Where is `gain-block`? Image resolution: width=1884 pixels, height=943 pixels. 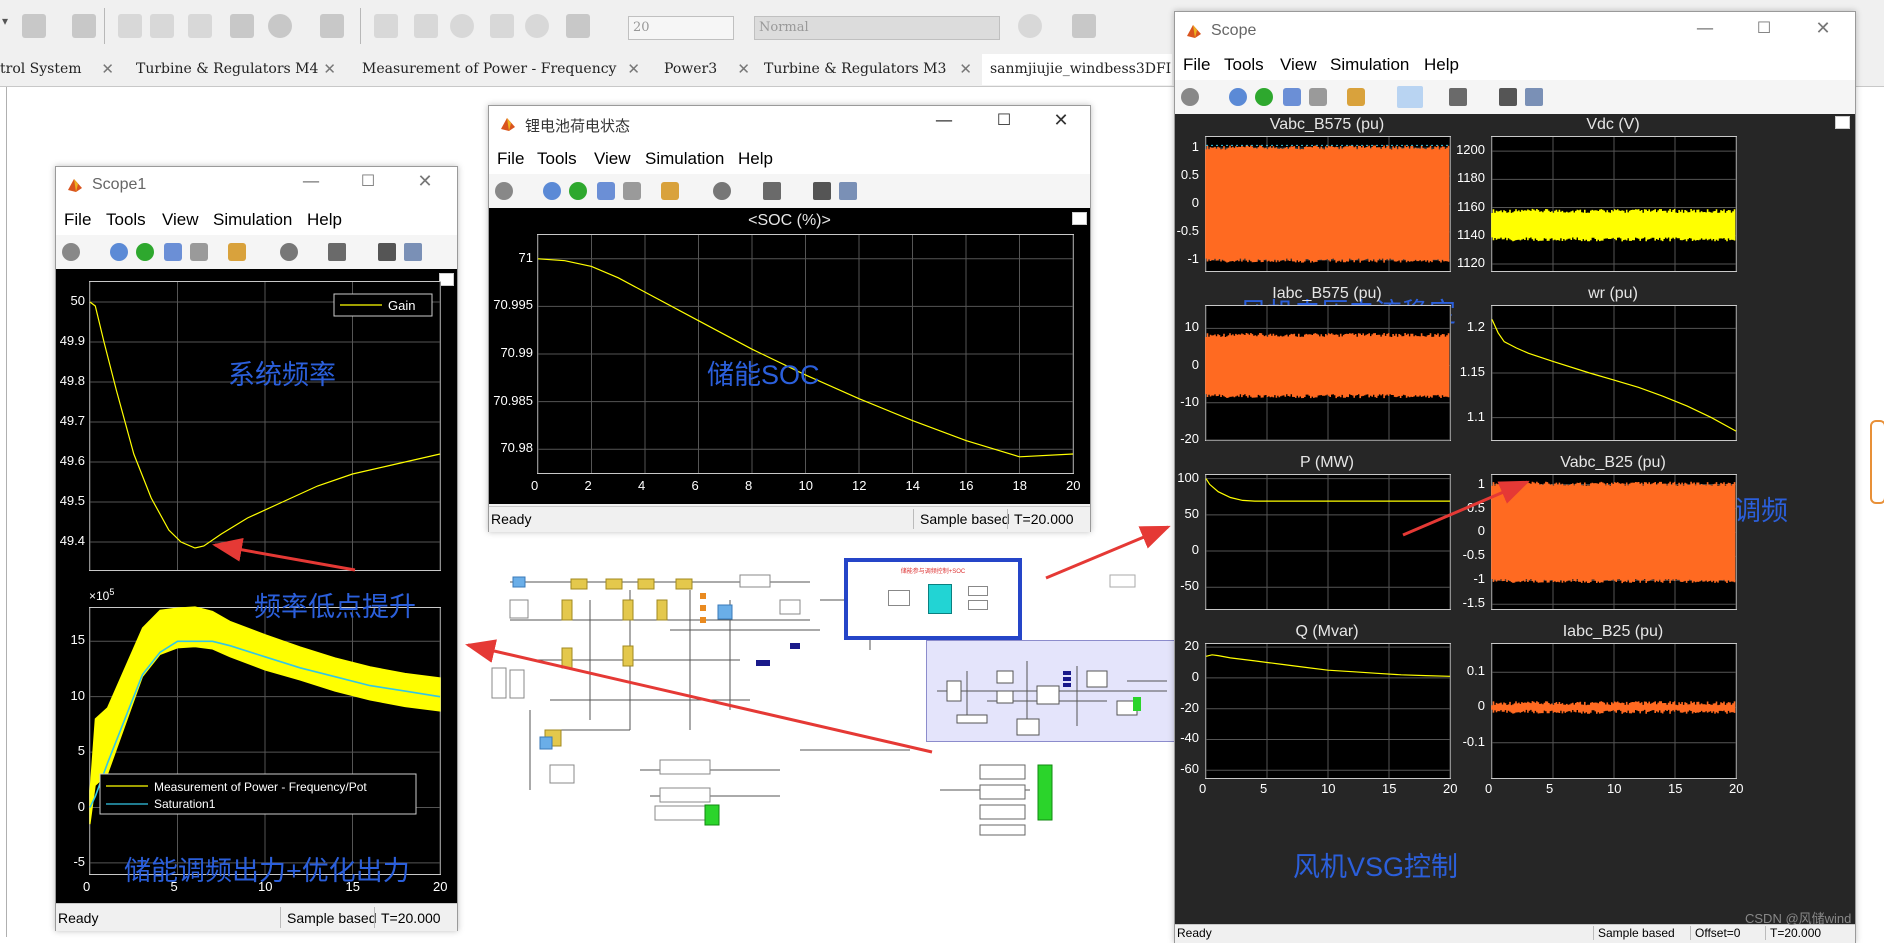
gain-block is located at coordinates (899, 598).